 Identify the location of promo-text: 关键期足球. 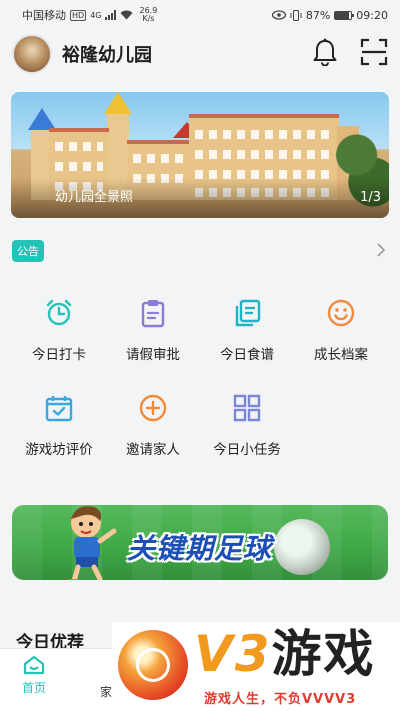
(200, 548).